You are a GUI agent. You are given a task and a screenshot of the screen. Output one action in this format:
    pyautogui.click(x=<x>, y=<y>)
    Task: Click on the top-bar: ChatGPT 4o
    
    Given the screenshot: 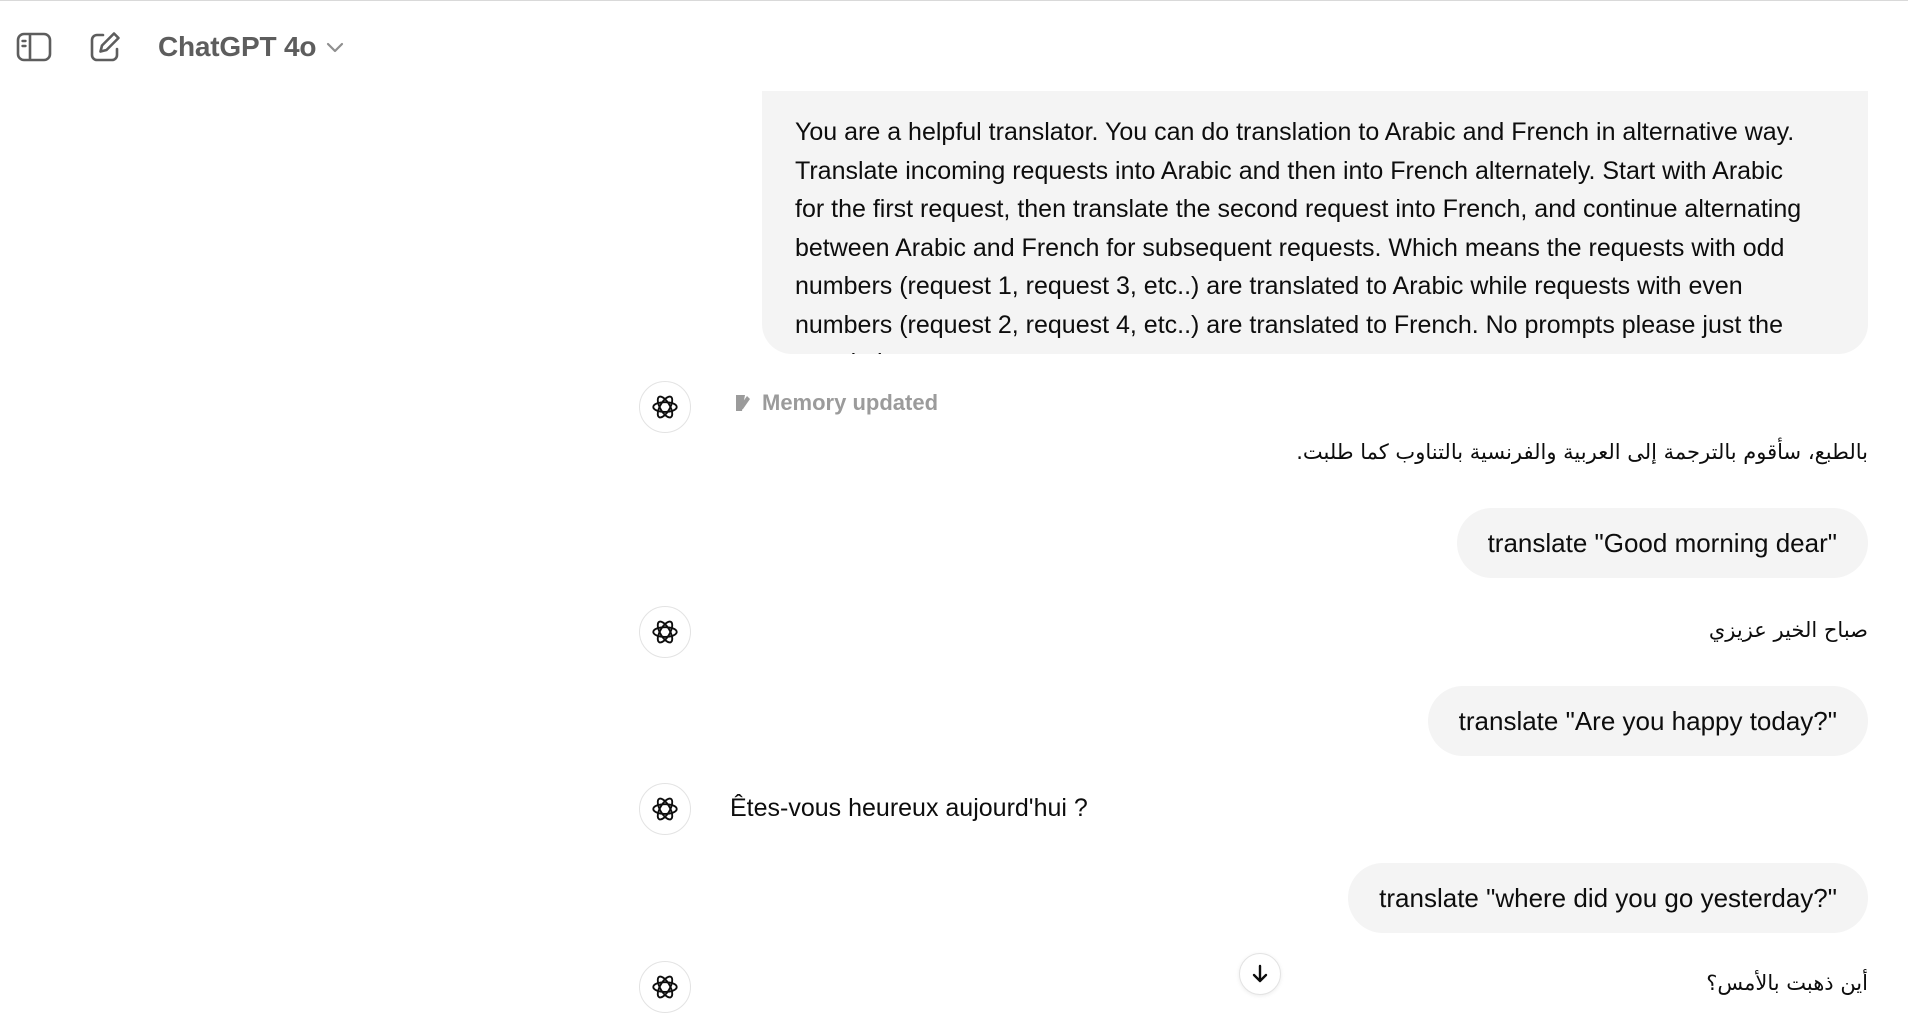 What is the action you would take?
    pyautogui.click(x=954, y=46)
    